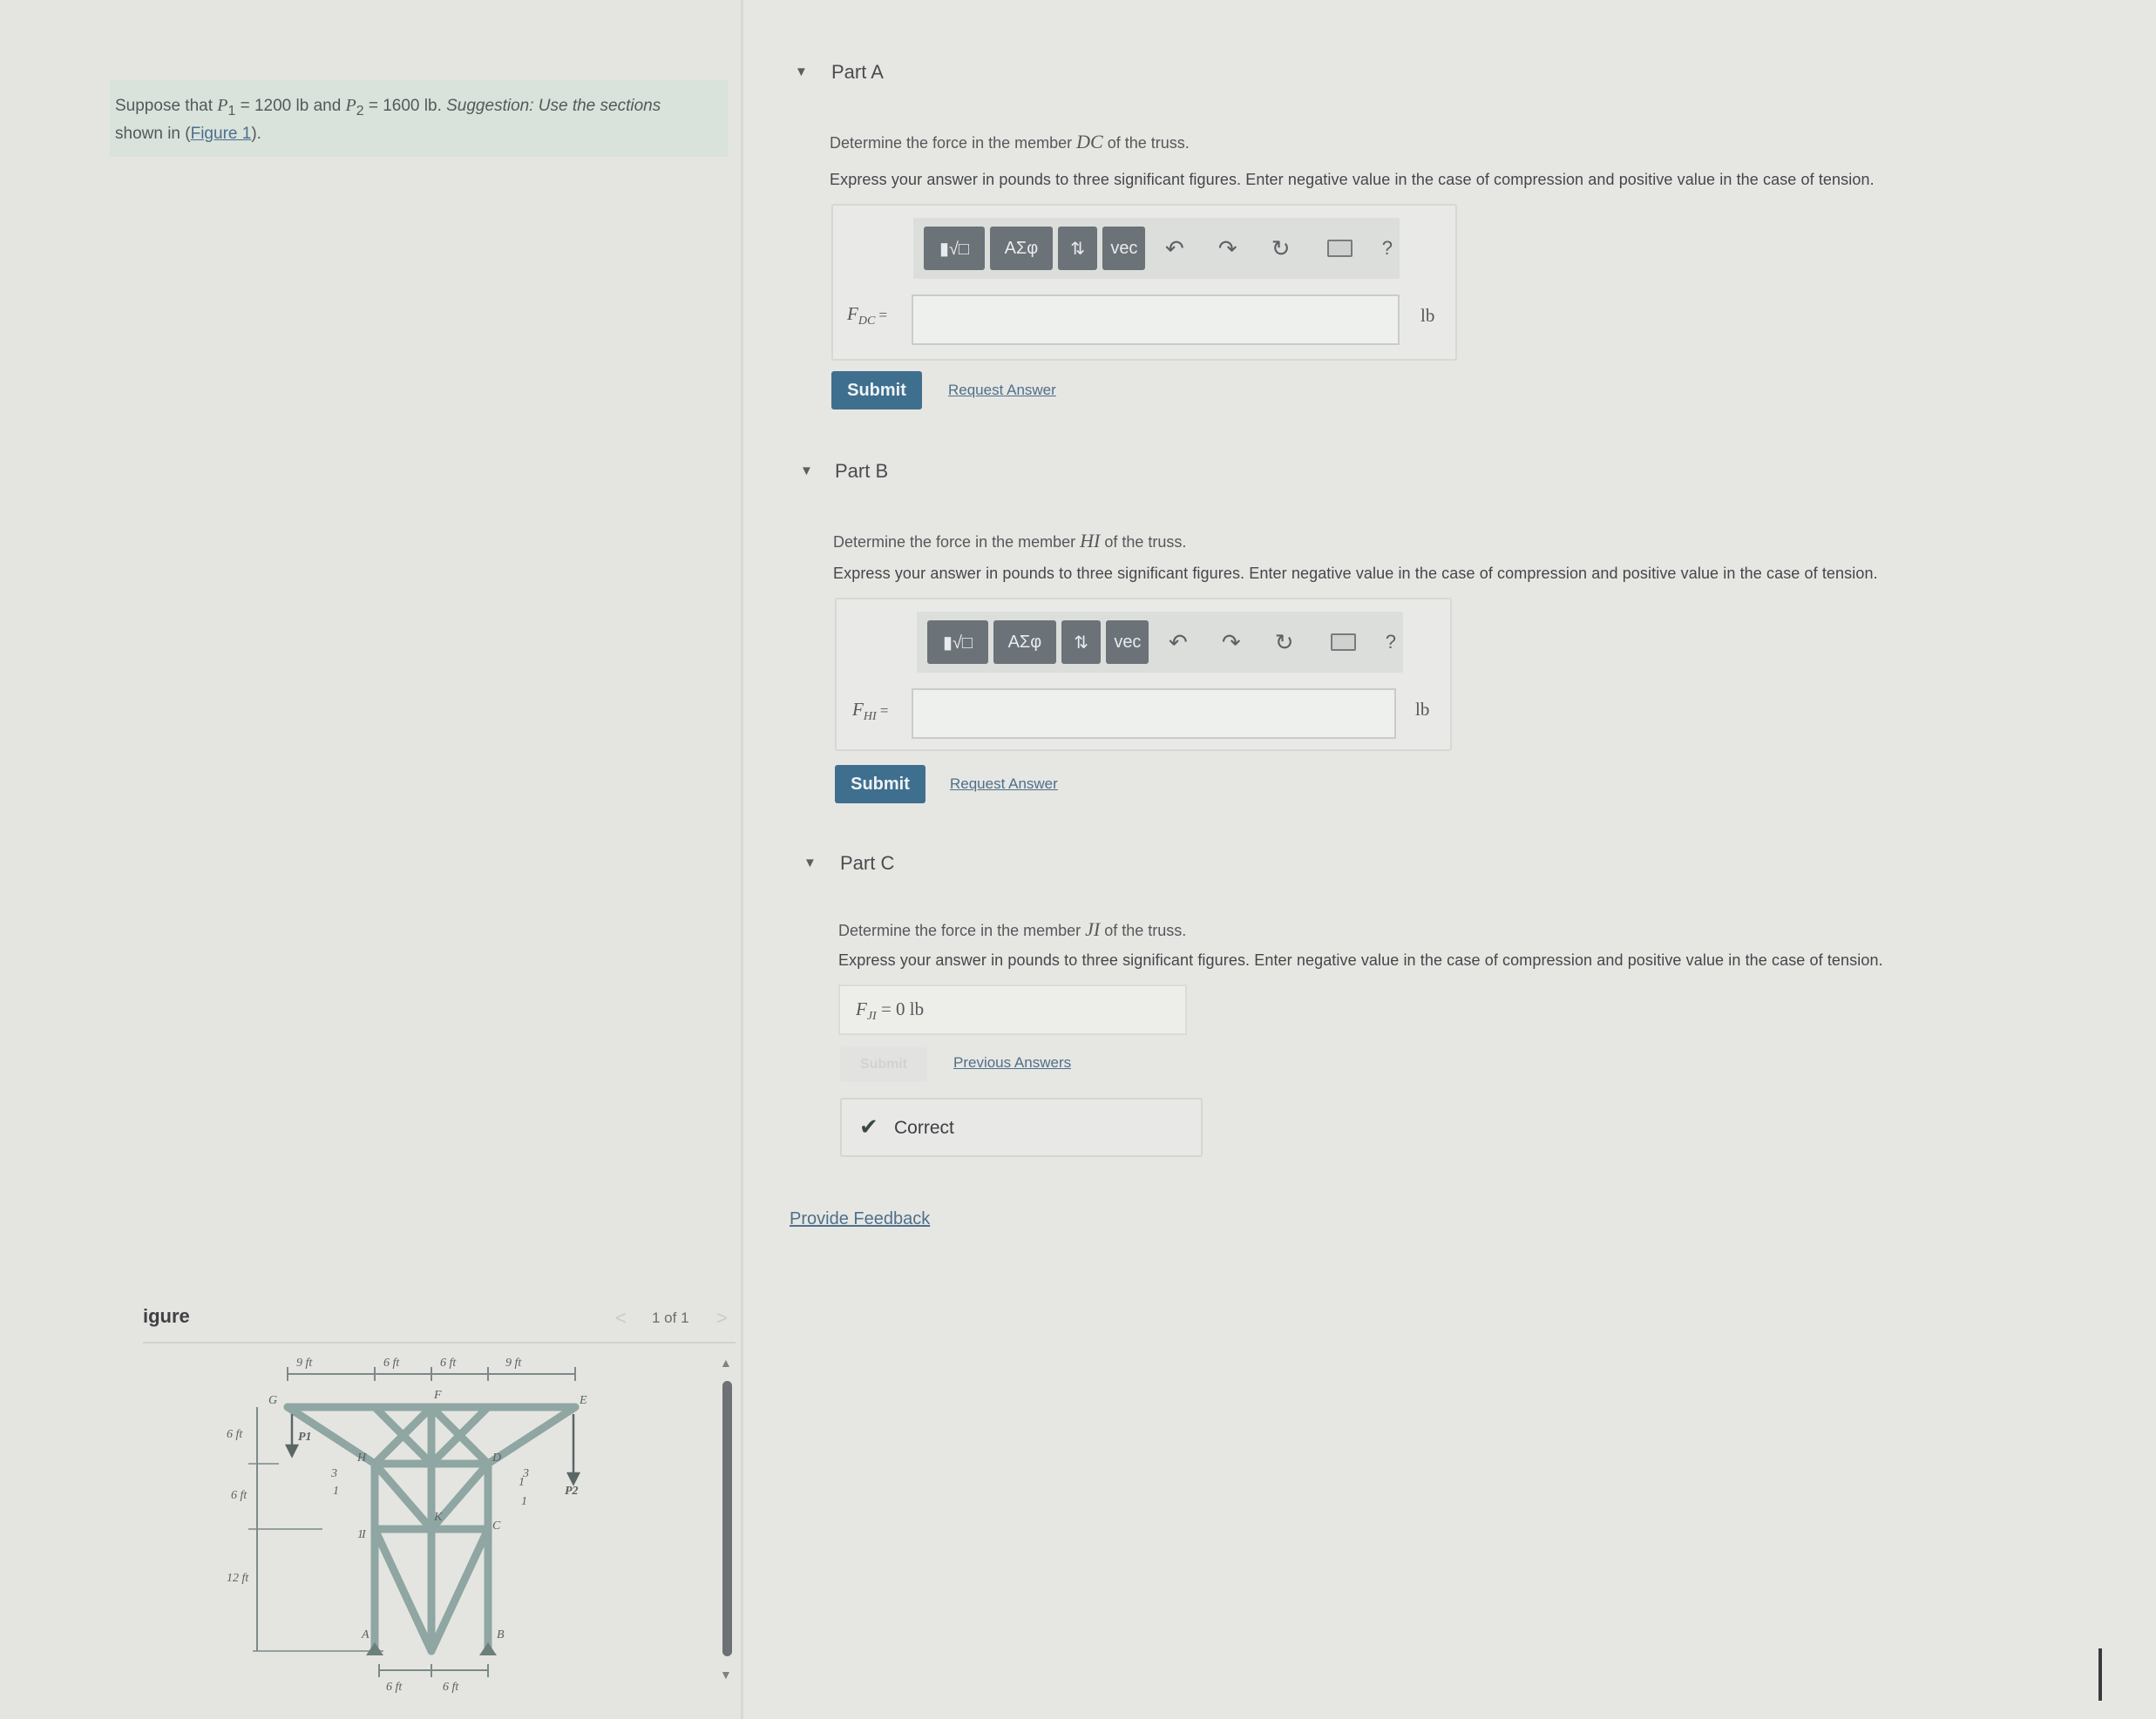 This screenshot has height=1719, width=2156. Describe the element at coordinates (437, 1395) in the screenshot. I see `node-label-f: F` at that location.